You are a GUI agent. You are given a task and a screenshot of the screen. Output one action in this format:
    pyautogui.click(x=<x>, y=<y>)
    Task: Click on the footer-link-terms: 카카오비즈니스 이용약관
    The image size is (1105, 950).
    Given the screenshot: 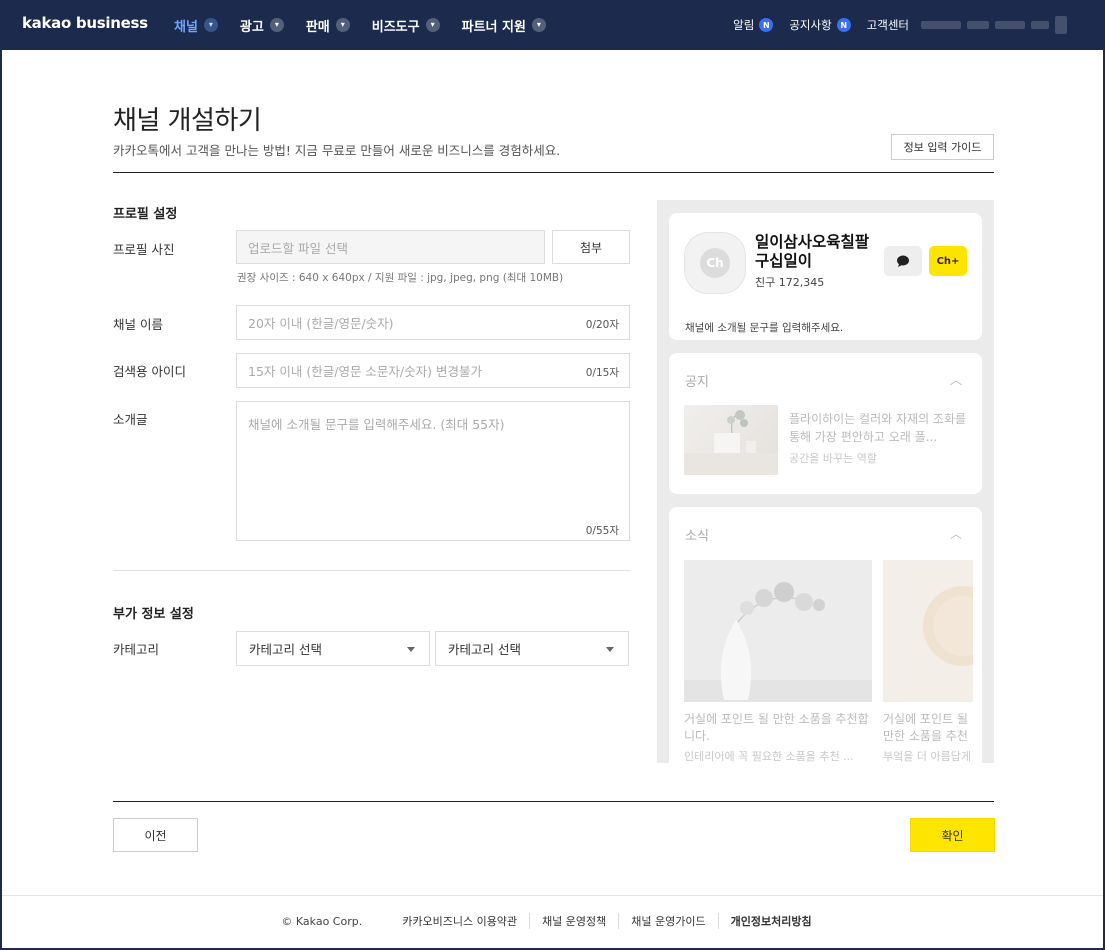 What is the action you would take?
    pyautogui.click(x=459, y=921)
    